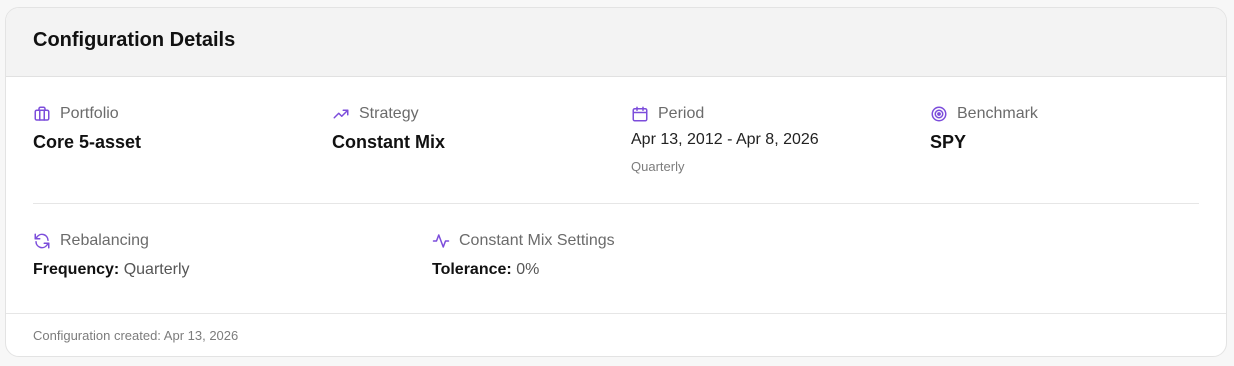 The height and width of the screenshot is (366, 1234). What do you see at coordinates (89, 113) in the screenshot?
I see `portfolio-label: Portfolio` at bounding box center [89, 113].